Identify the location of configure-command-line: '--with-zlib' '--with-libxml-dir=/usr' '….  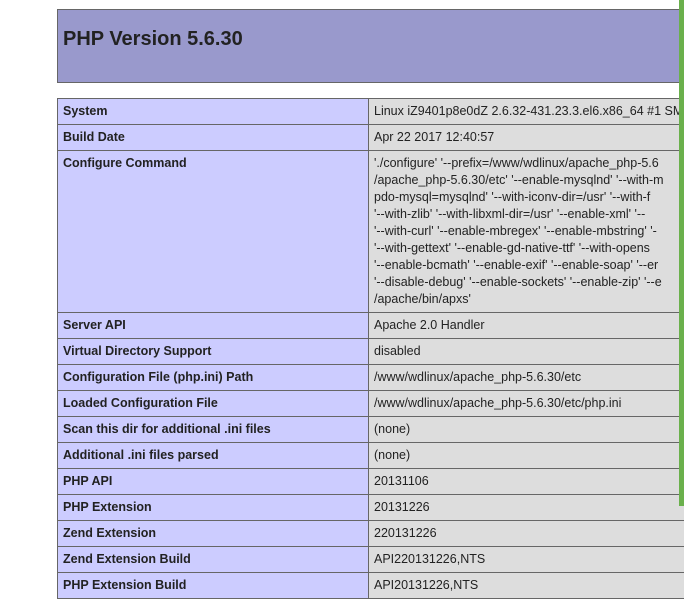
(529, 214).